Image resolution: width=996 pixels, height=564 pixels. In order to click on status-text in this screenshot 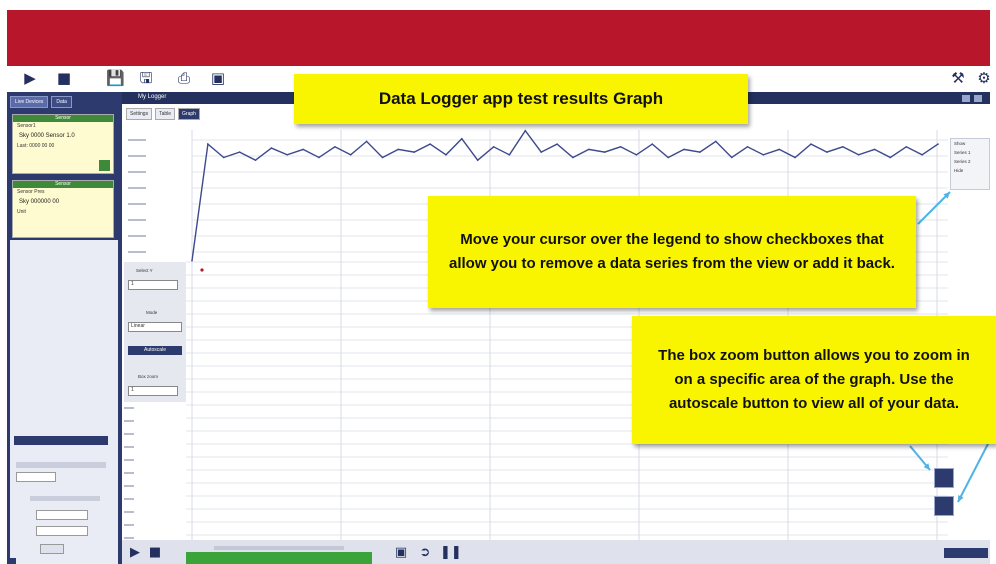, I will do `click(279, 548)`.